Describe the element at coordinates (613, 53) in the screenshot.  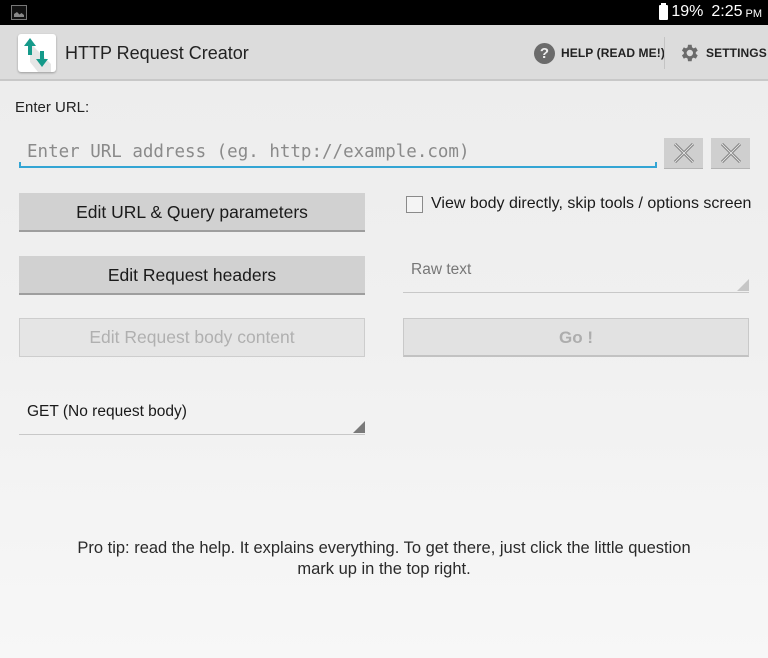
I see `help-label: HELP (READ ME!)` at that location.